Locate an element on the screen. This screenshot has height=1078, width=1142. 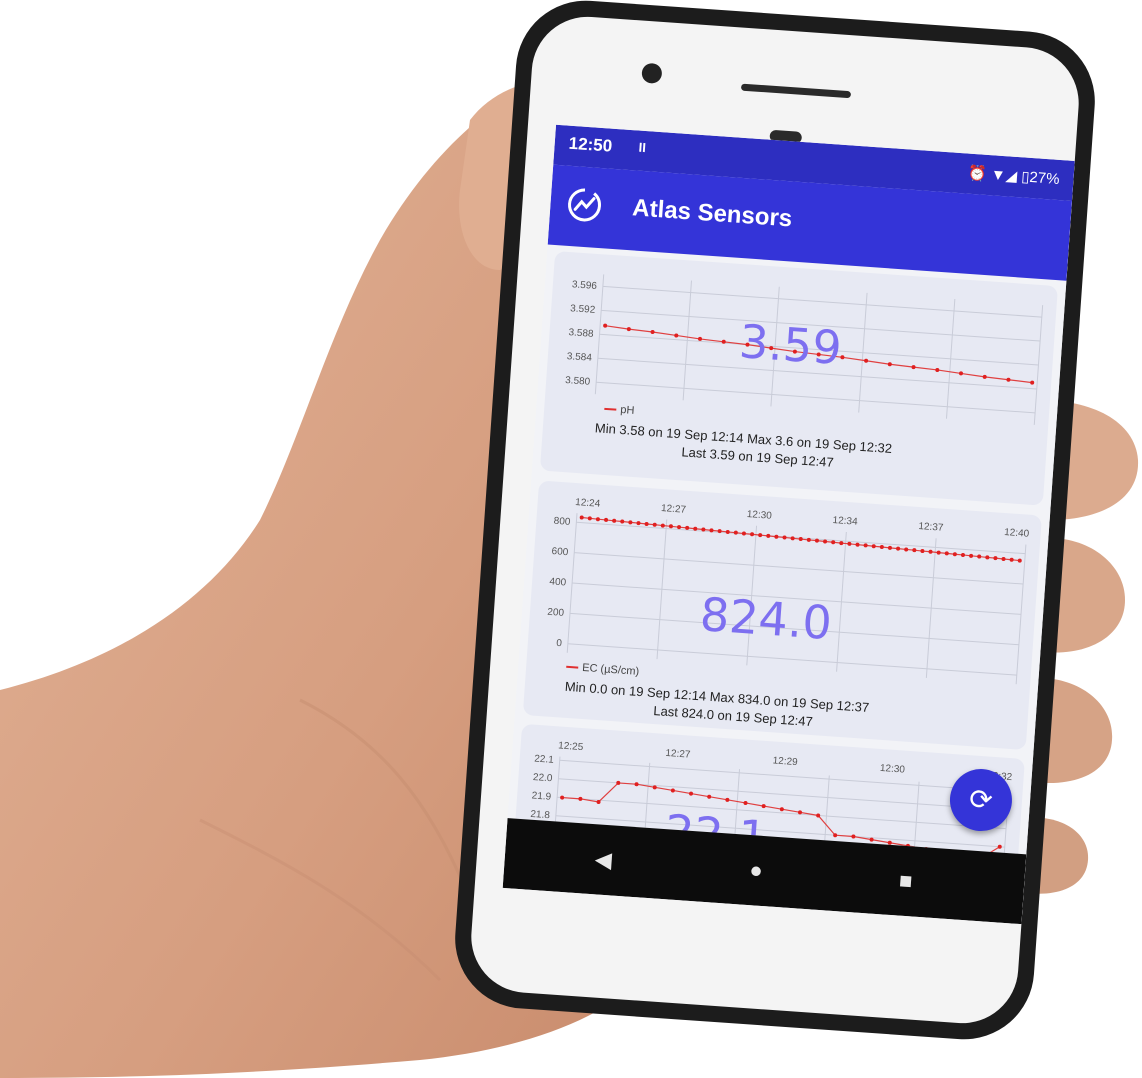
earpiece-speaker is located at coordinates (796, 91).